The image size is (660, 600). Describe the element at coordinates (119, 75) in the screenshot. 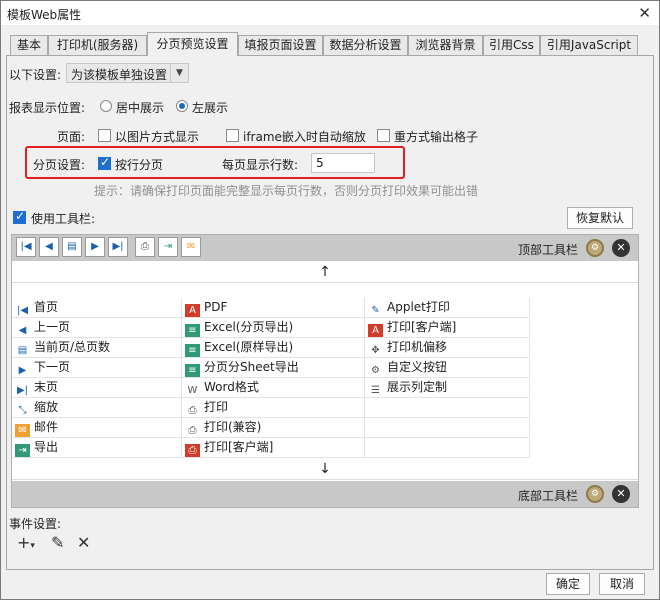

I see `apply-select-value: 为该模板单独设置` at that location.